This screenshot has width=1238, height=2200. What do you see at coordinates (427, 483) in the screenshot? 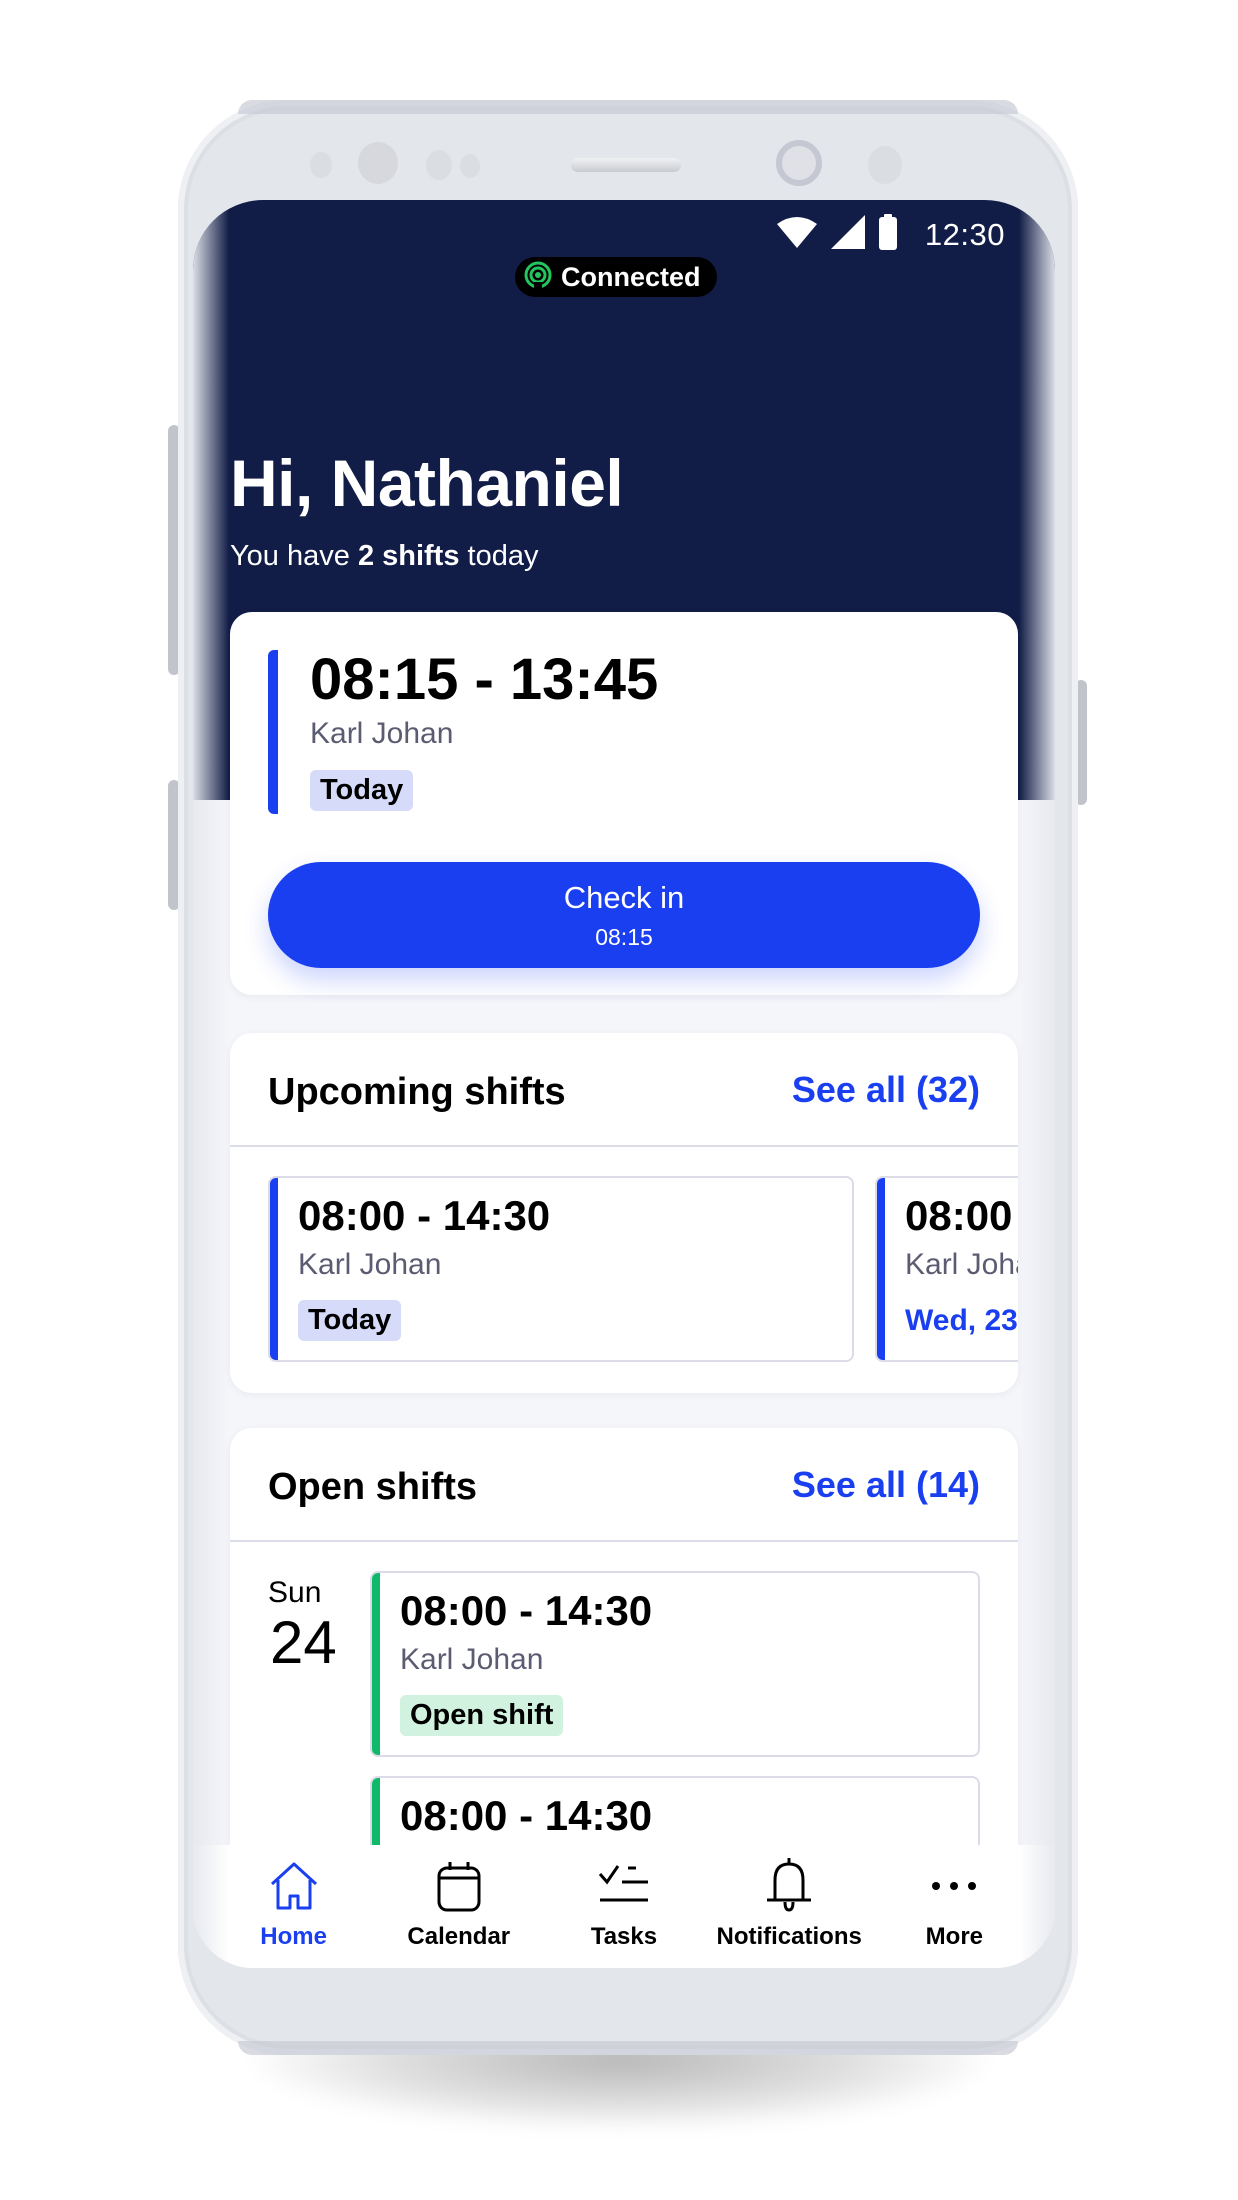
I see `greeting-title: Hi, Nathaniel` at bounding box center [427, 483].